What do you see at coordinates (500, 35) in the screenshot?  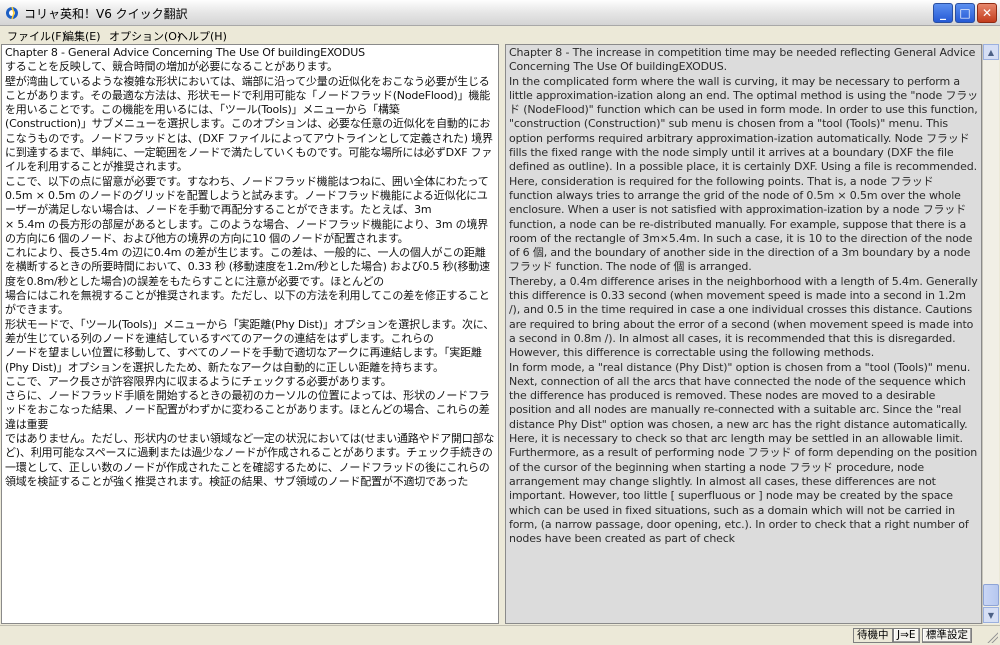 I see `menu-bar: ファイル(F) 編集(E) オプション(O) ヘルプ(H)` at bounding box center [500, 35].